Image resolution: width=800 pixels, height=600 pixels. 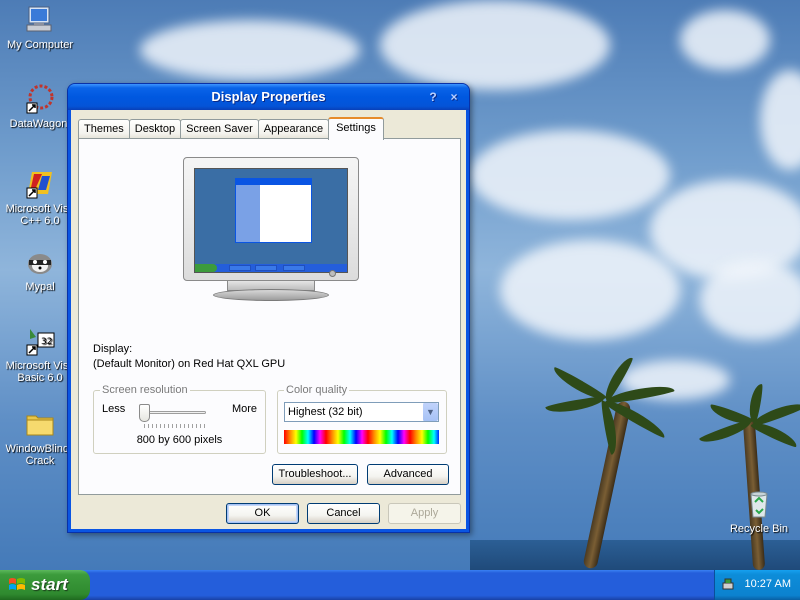 What do you see at coordinates (454, 97) in the screenshot?
I see `close-button: ×` at bounding box center [454, 97].